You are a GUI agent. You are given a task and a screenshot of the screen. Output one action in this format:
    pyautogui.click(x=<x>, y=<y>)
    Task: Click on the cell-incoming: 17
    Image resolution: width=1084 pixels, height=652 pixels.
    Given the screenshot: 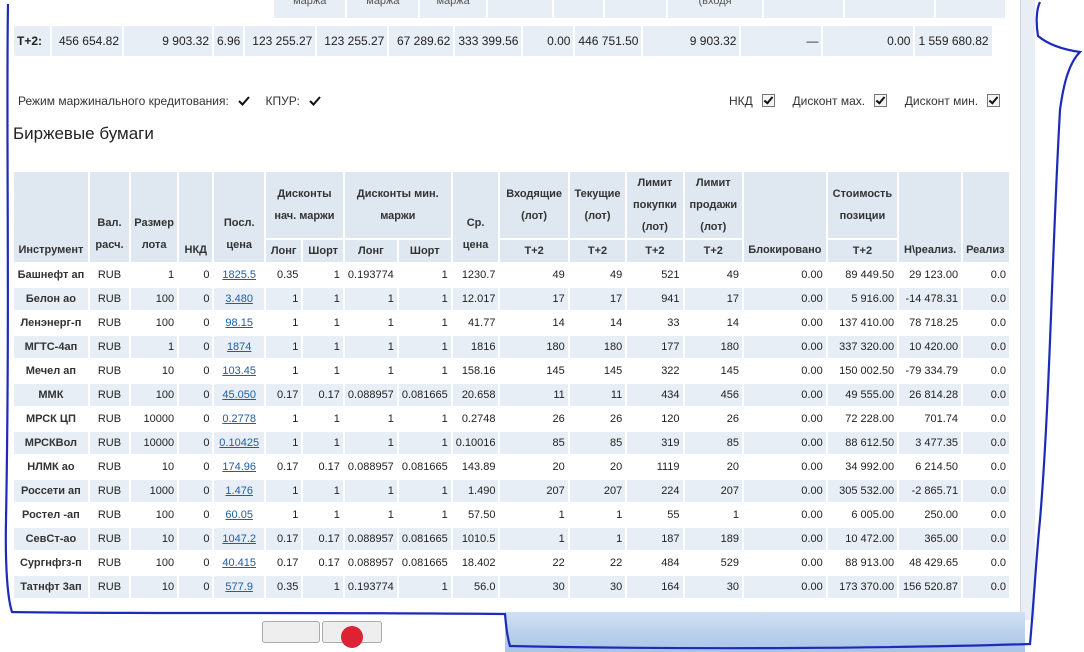 What is the action you would take?
    pyautogui.click(x=534, y=299)
    